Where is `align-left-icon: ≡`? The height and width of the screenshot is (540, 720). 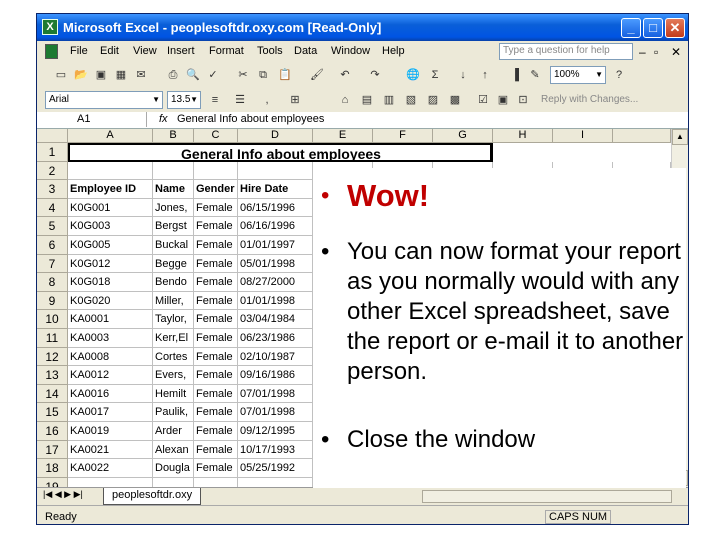 align-left-icon: ≡ is located at coordinates (215, 100).